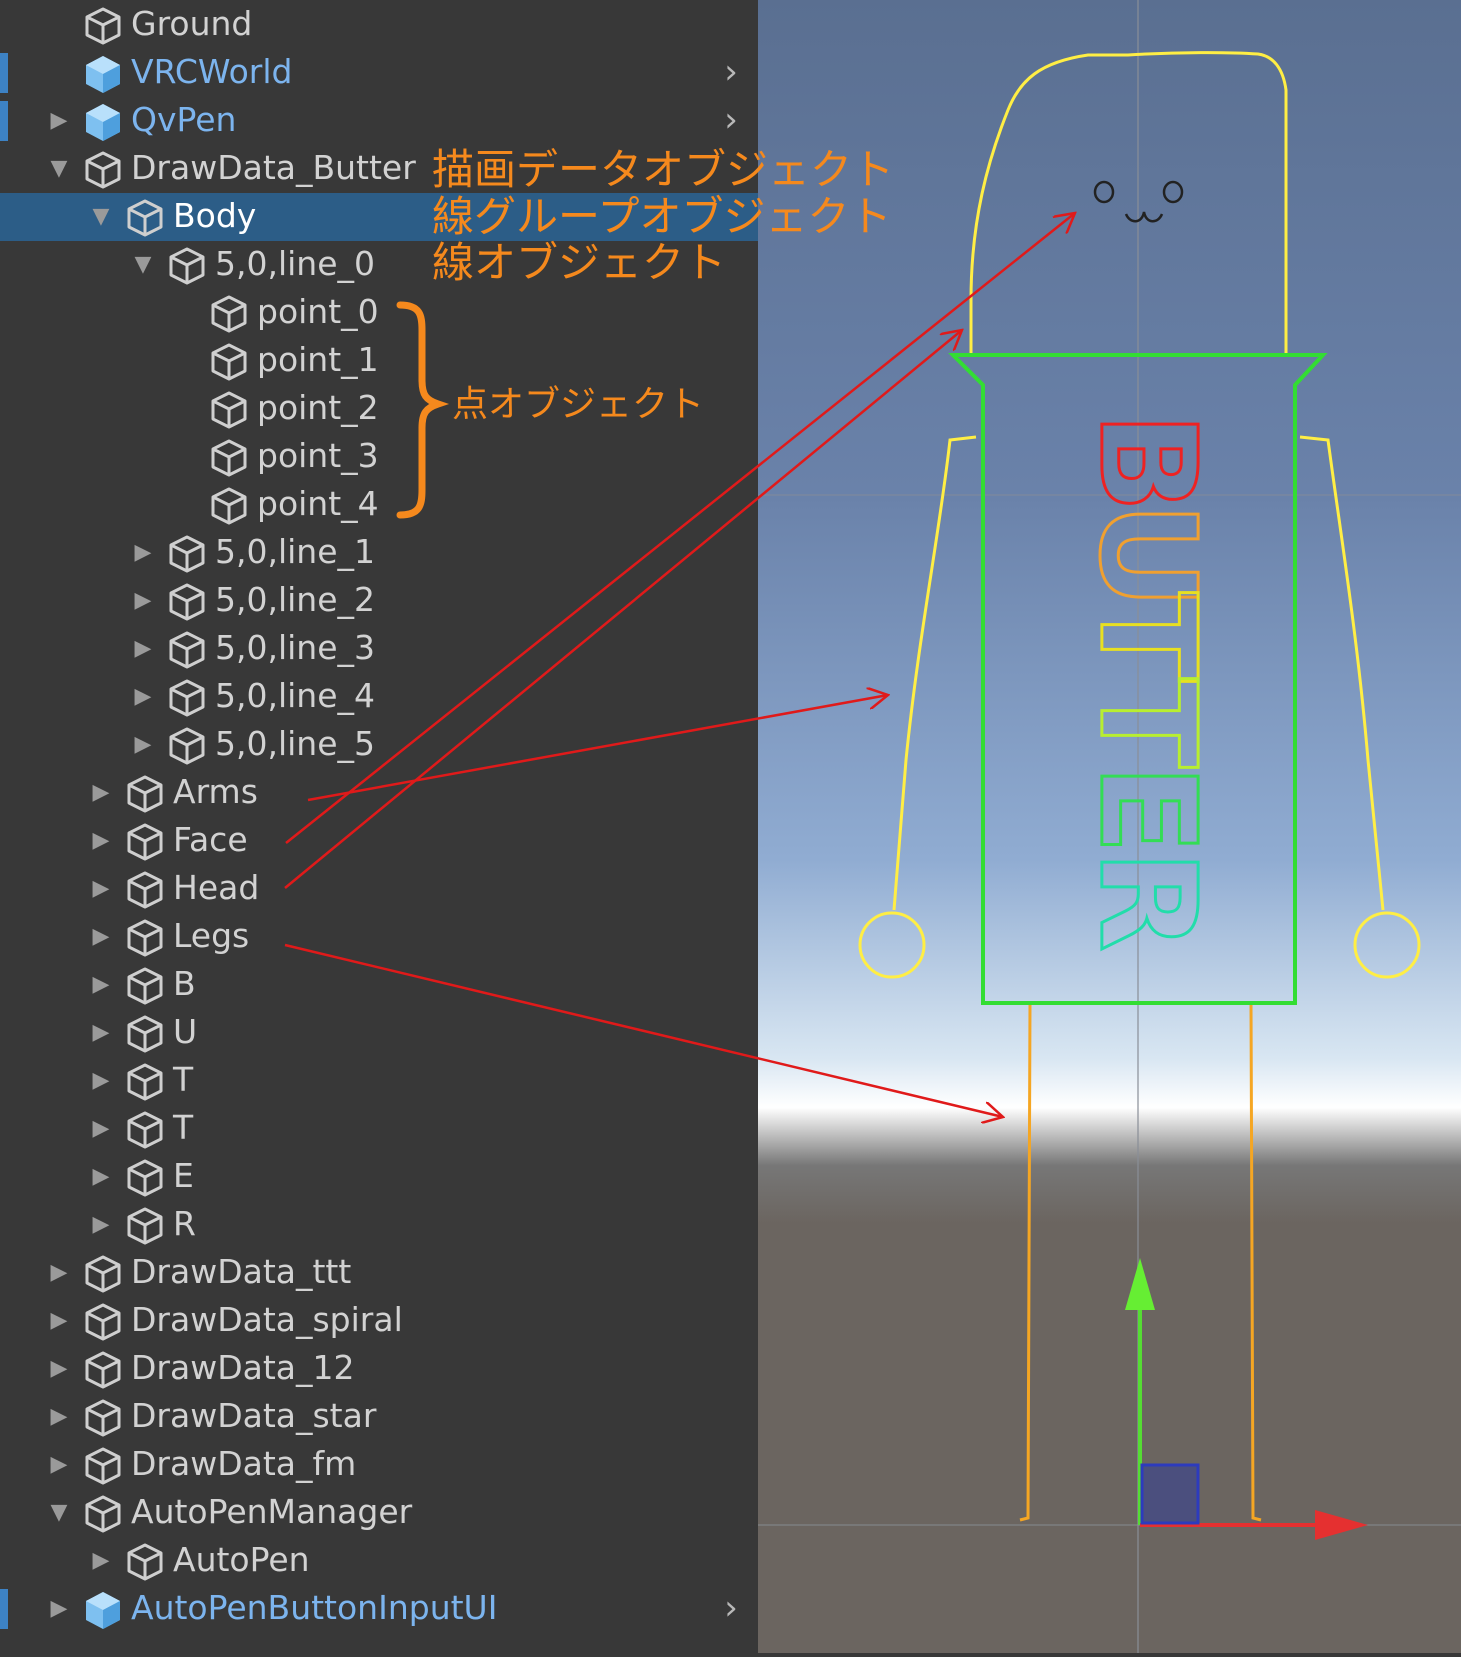 The height and width of the screenshot is (1657, 1461). What do you see at coordinates (379, 1225) in the screenshot?
I see `hierarchy-row: ▶ R` at bounding box center [379, 1225].